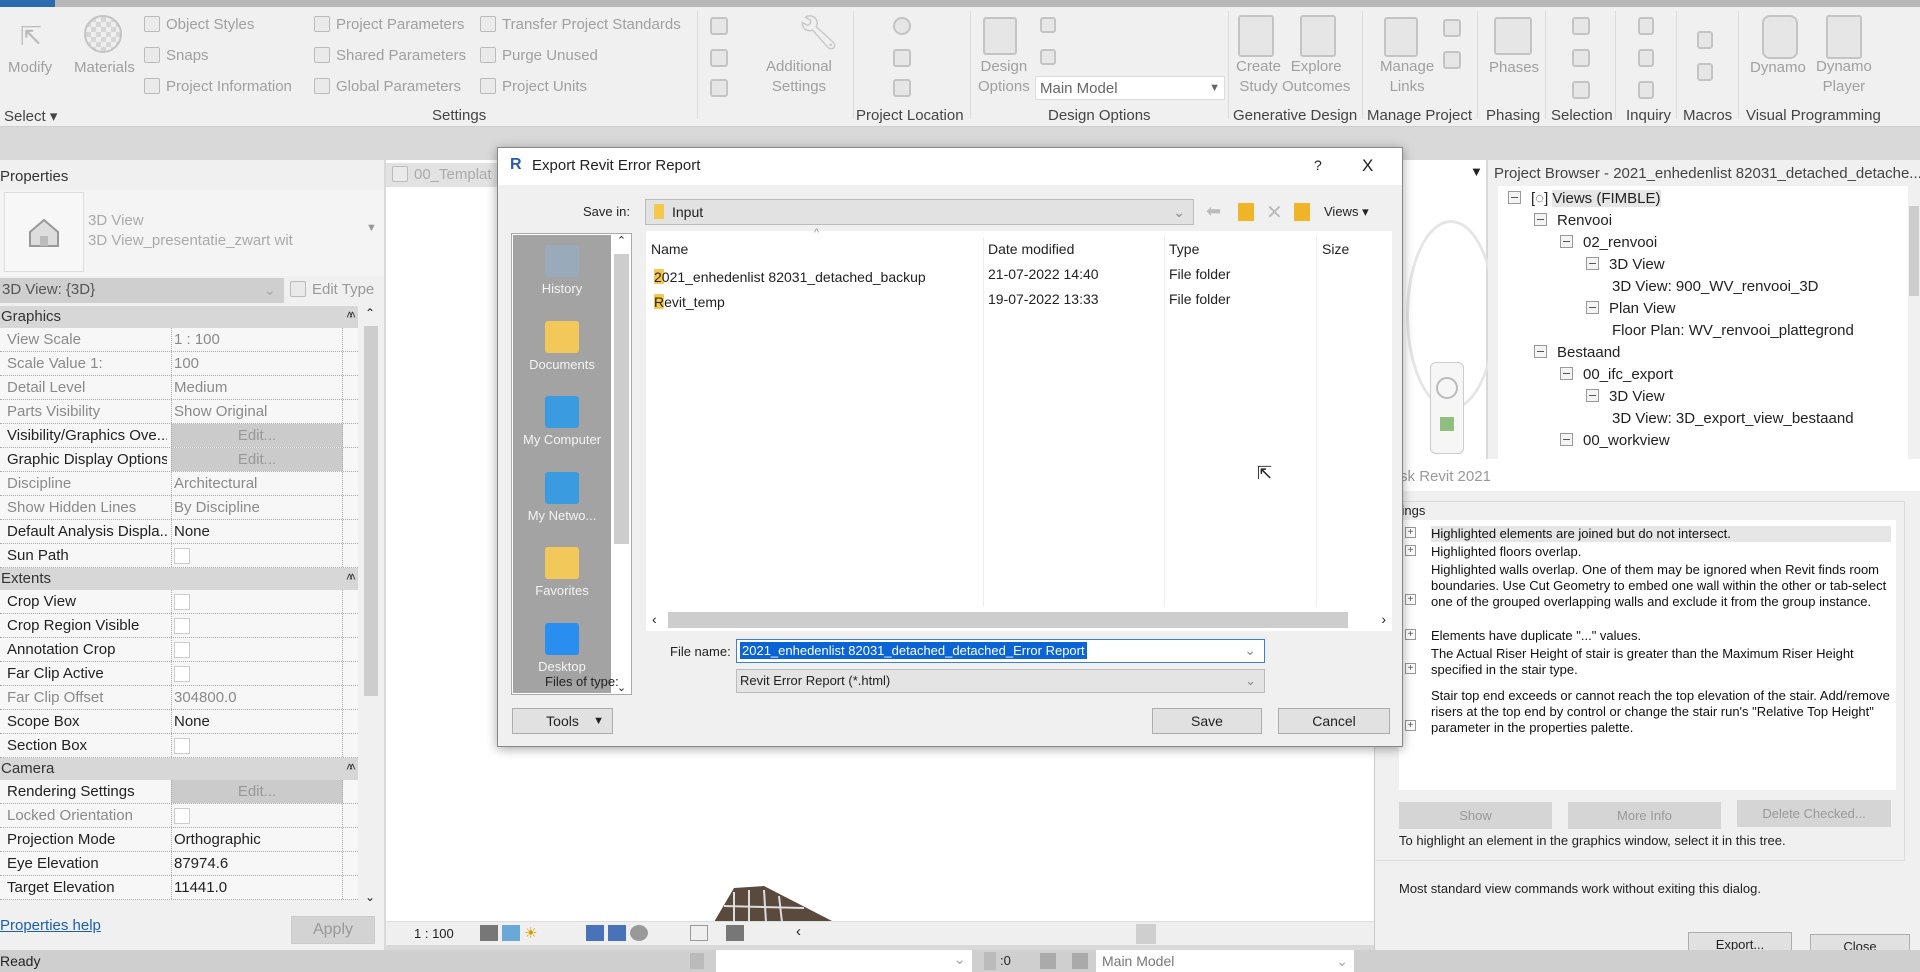  What do you see at coordinates (257, 339) in the screenshot?
I see `property-value: 1 : 100` at bounding box center [257, 339].